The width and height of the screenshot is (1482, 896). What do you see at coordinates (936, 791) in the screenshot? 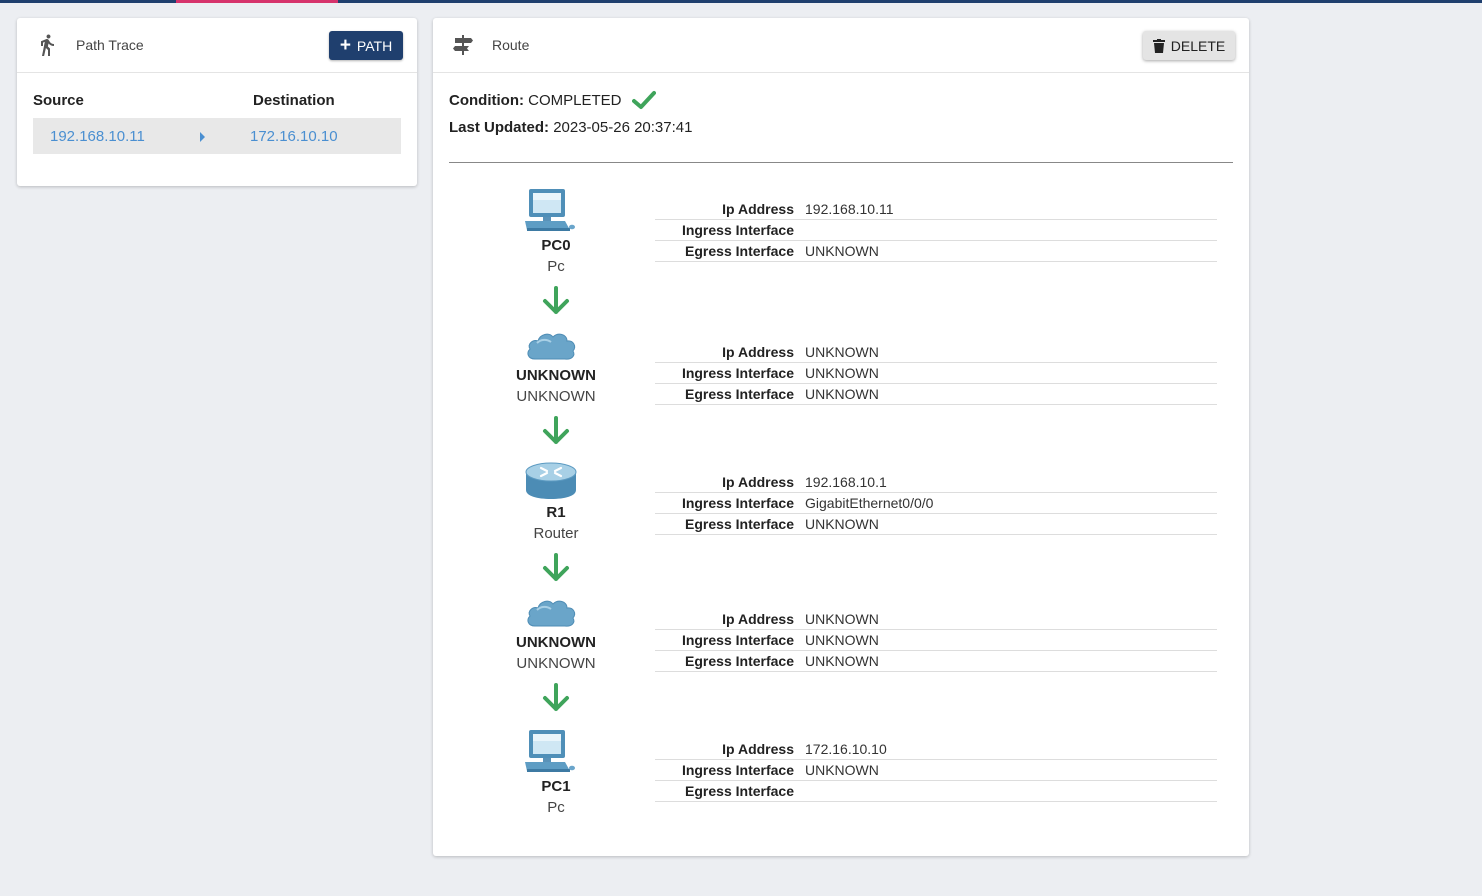
I see `detail-row-egress: Egress Interface` at bounding box center [936, 791].